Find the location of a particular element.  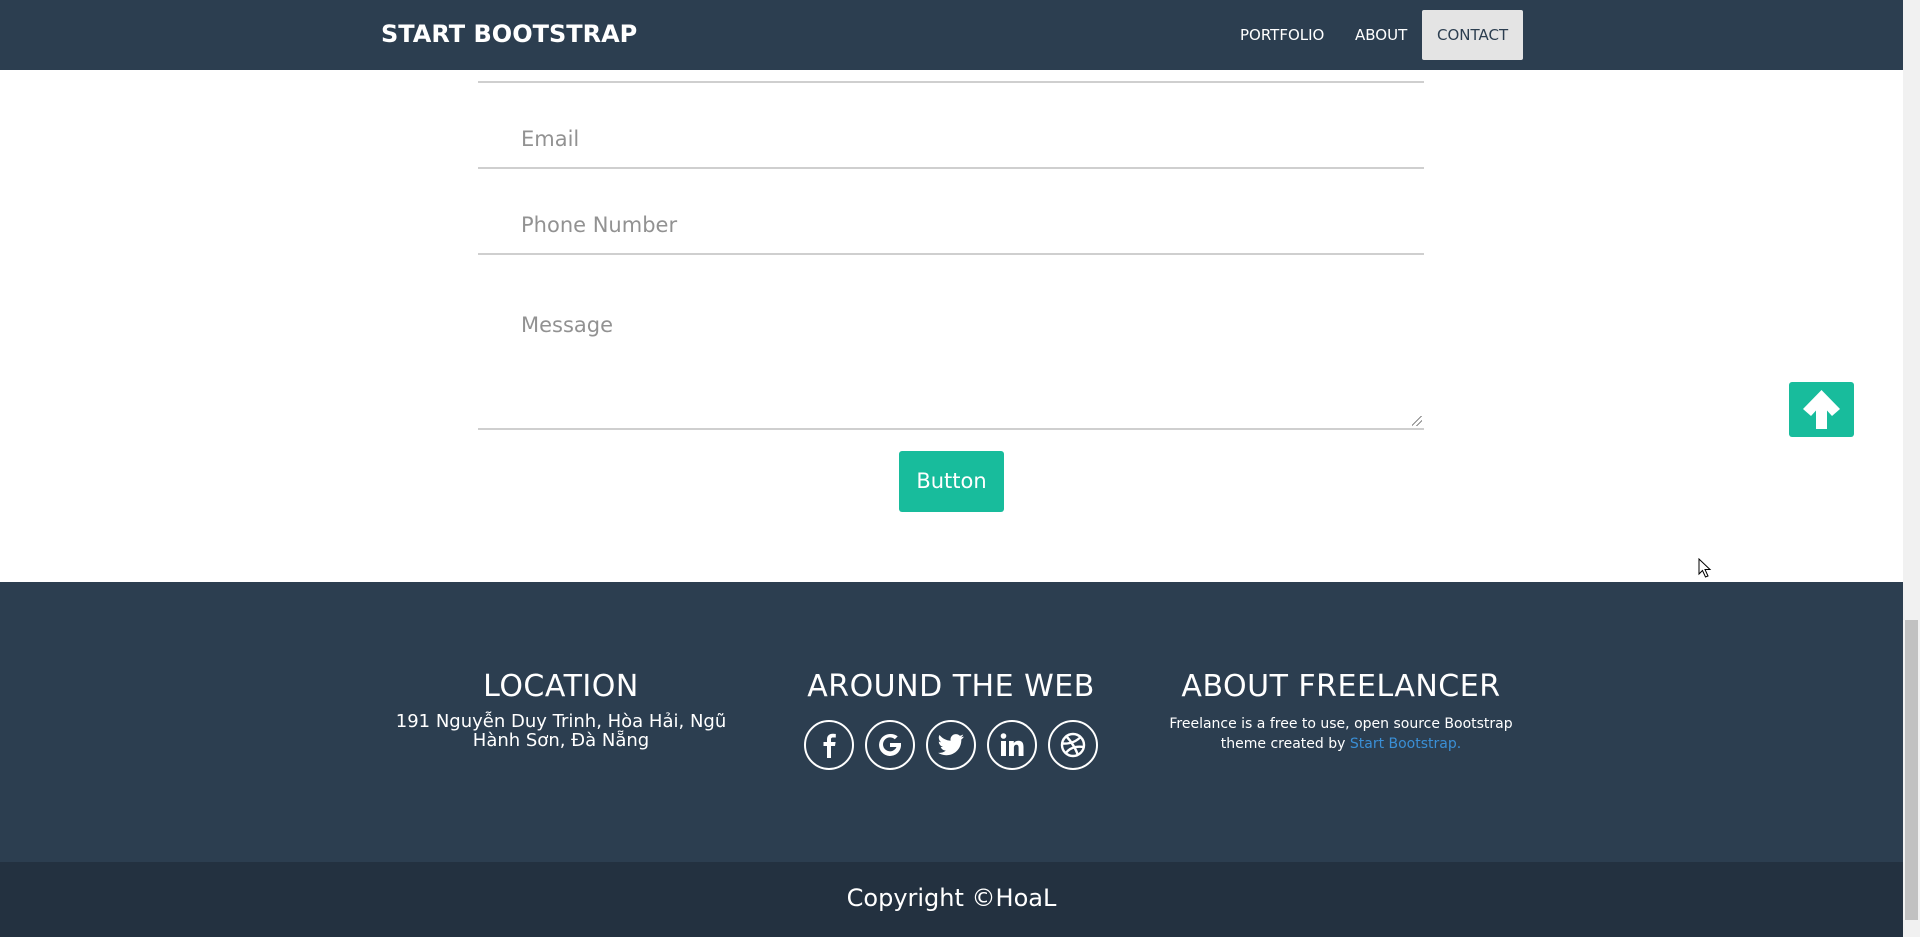

mouse-cursor-icon is located at coordinates (1705, 568).